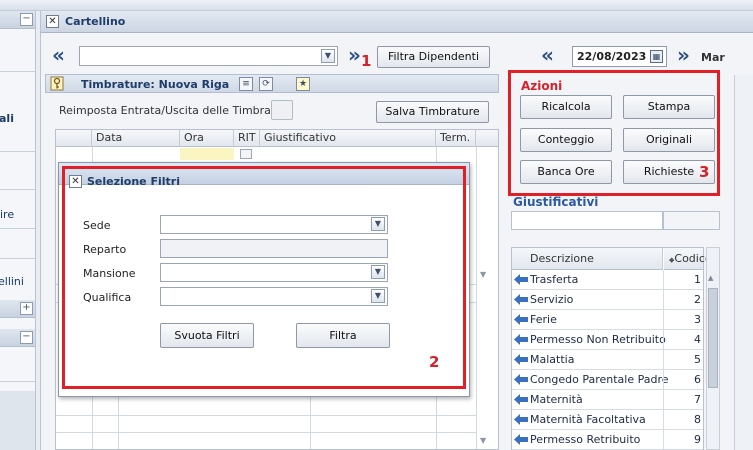 The image size is (753, 450). I want to click on table-row: Permesso Non Retribuito 4, so click(607, 340).